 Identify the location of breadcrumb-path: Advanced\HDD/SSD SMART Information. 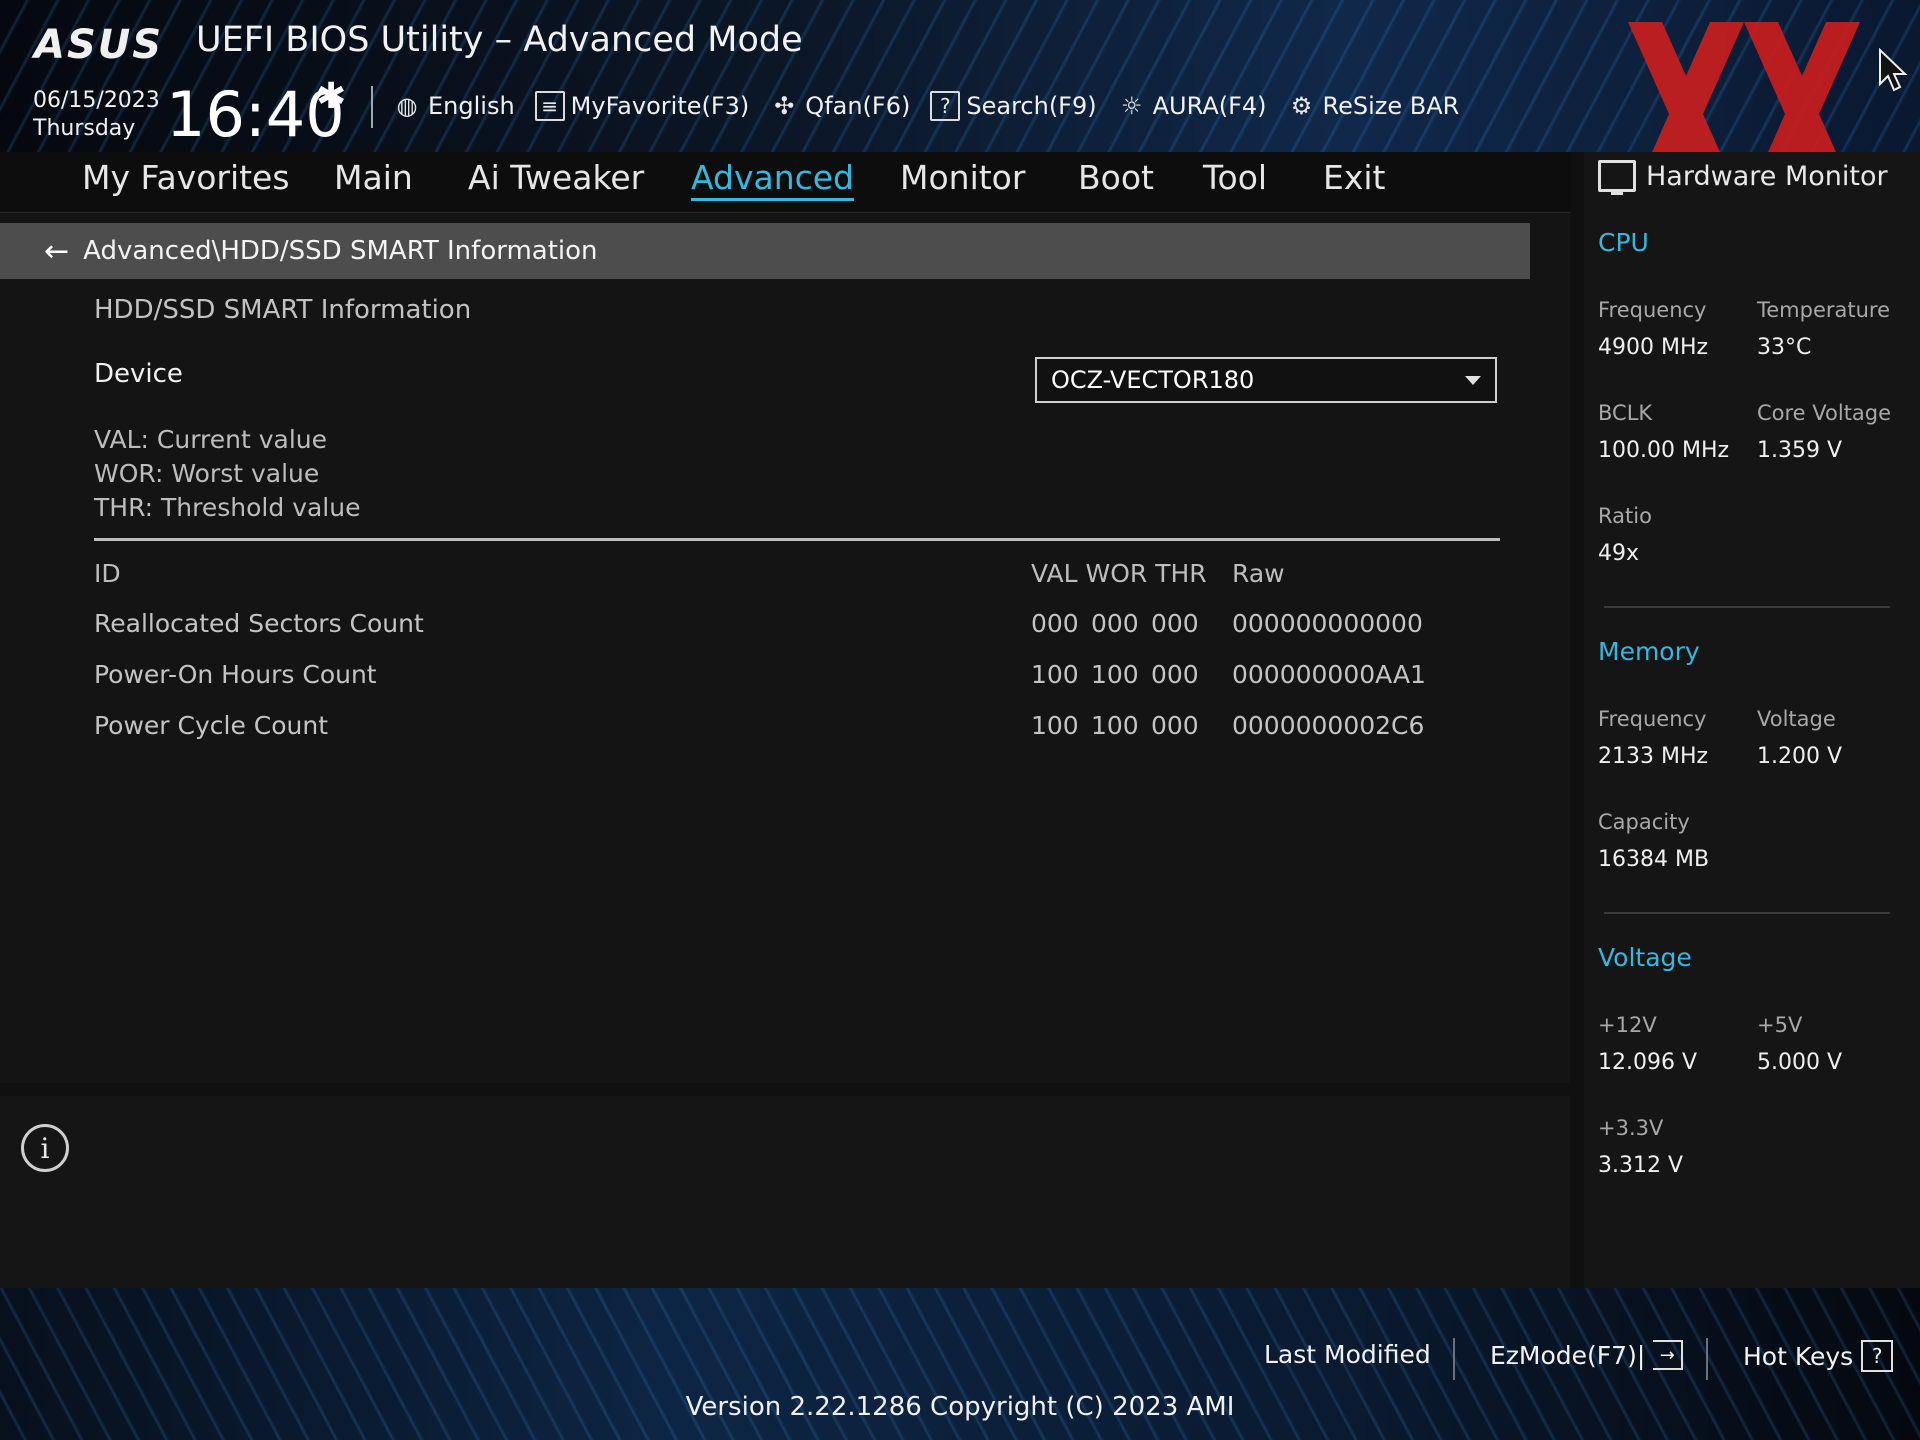
(340, 251).